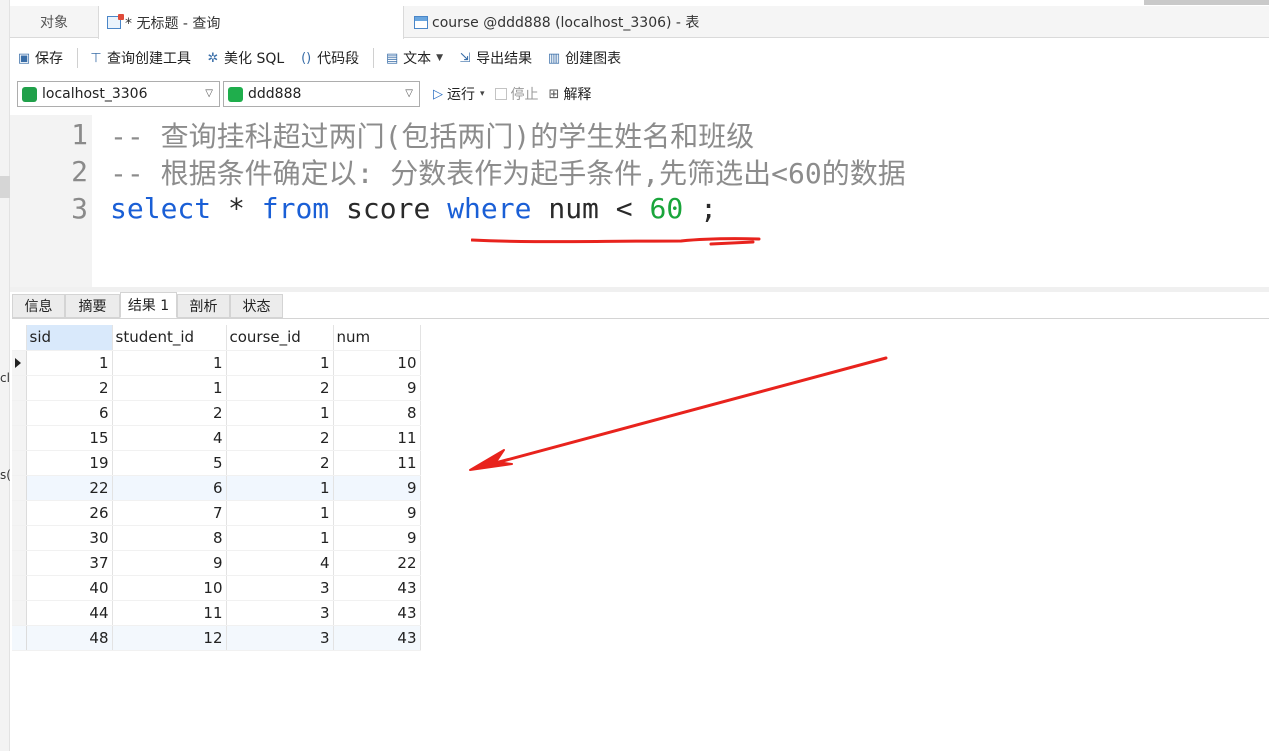  I want to click on table-row: 40 10 3 43, so click(216, 588).